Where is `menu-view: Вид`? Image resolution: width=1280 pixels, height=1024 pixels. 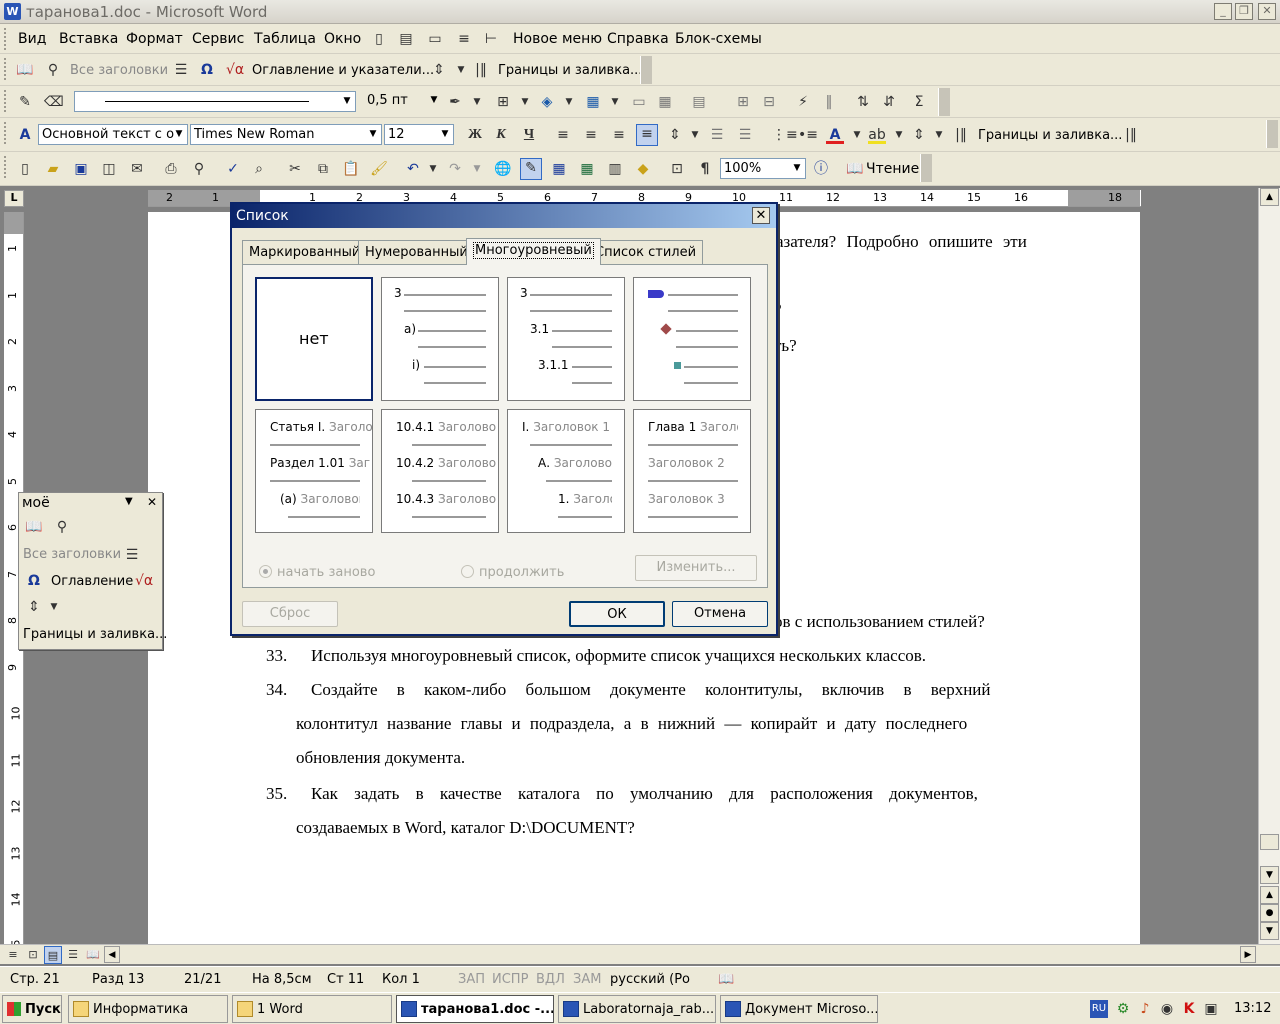 menu-view: Вид is located at coordinates (32, 39).